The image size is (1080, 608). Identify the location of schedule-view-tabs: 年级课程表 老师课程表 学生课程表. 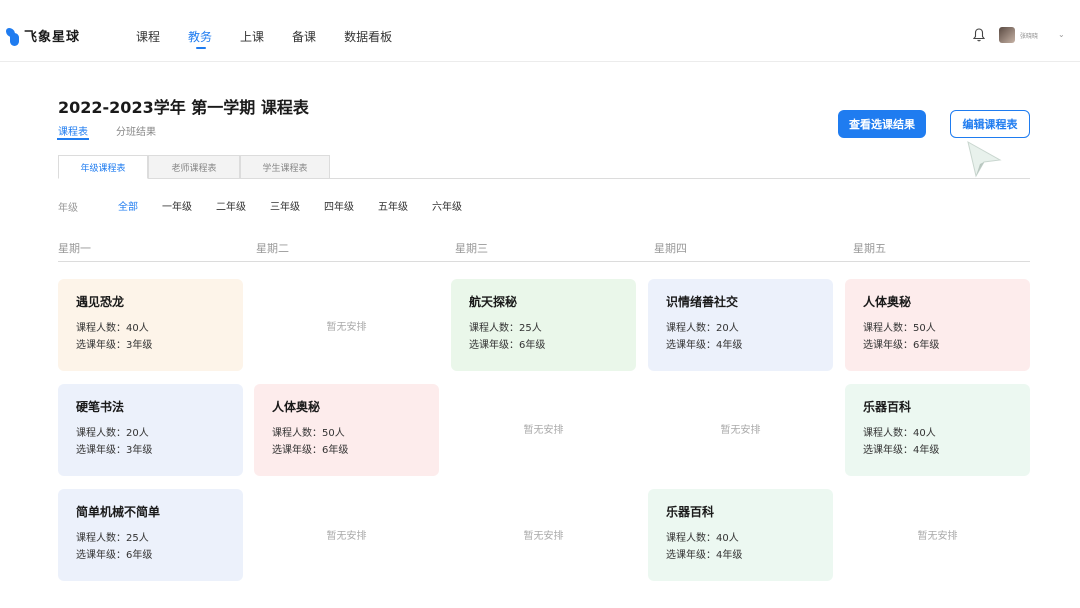
(544, 167).